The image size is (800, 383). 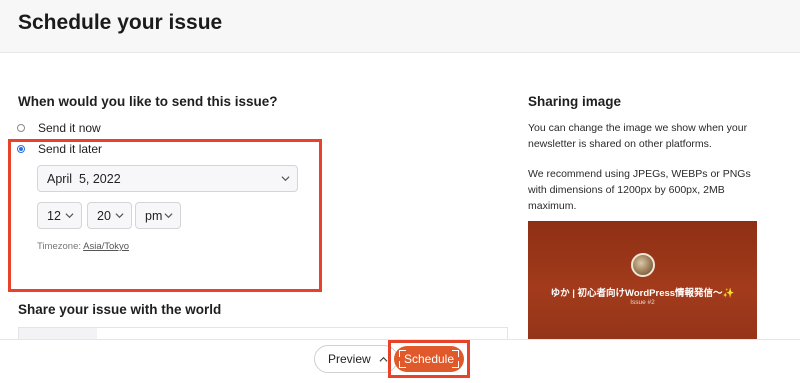 I want to click on send-now-option: Send it now, so click(x=59, y=128).